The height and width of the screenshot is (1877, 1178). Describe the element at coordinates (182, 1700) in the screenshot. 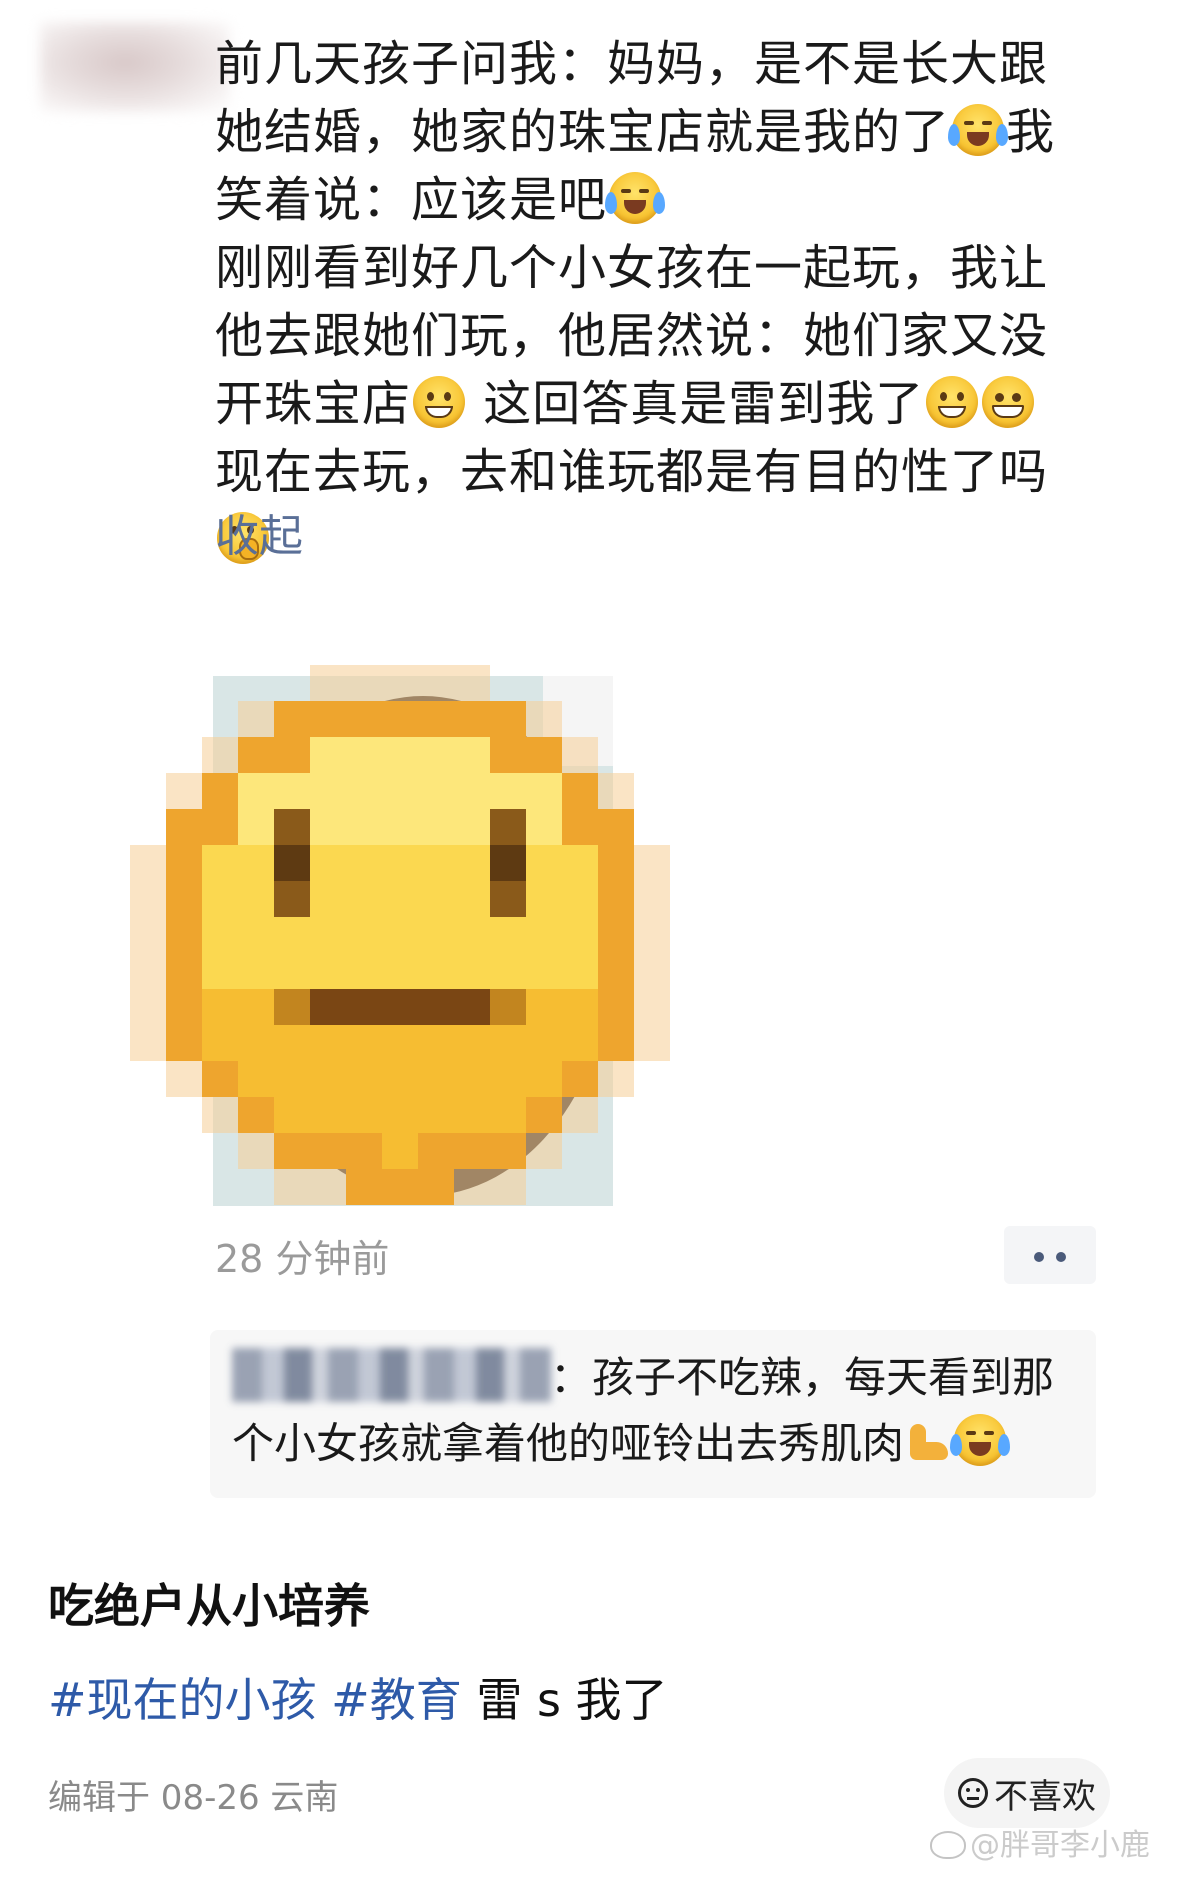

I see `hashtag-link: #现在的小孩` at that location.